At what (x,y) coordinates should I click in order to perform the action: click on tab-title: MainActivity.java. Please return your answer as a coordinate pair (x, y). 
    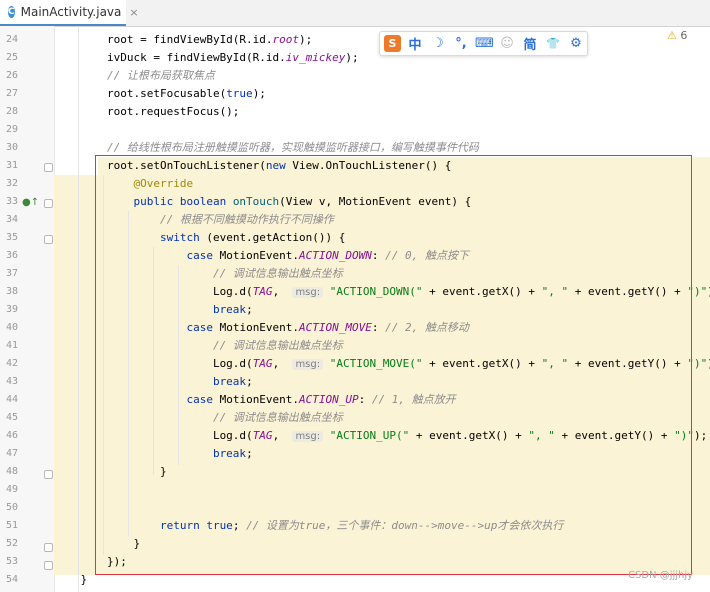
    Looking at the image, I should click on (71, 12).